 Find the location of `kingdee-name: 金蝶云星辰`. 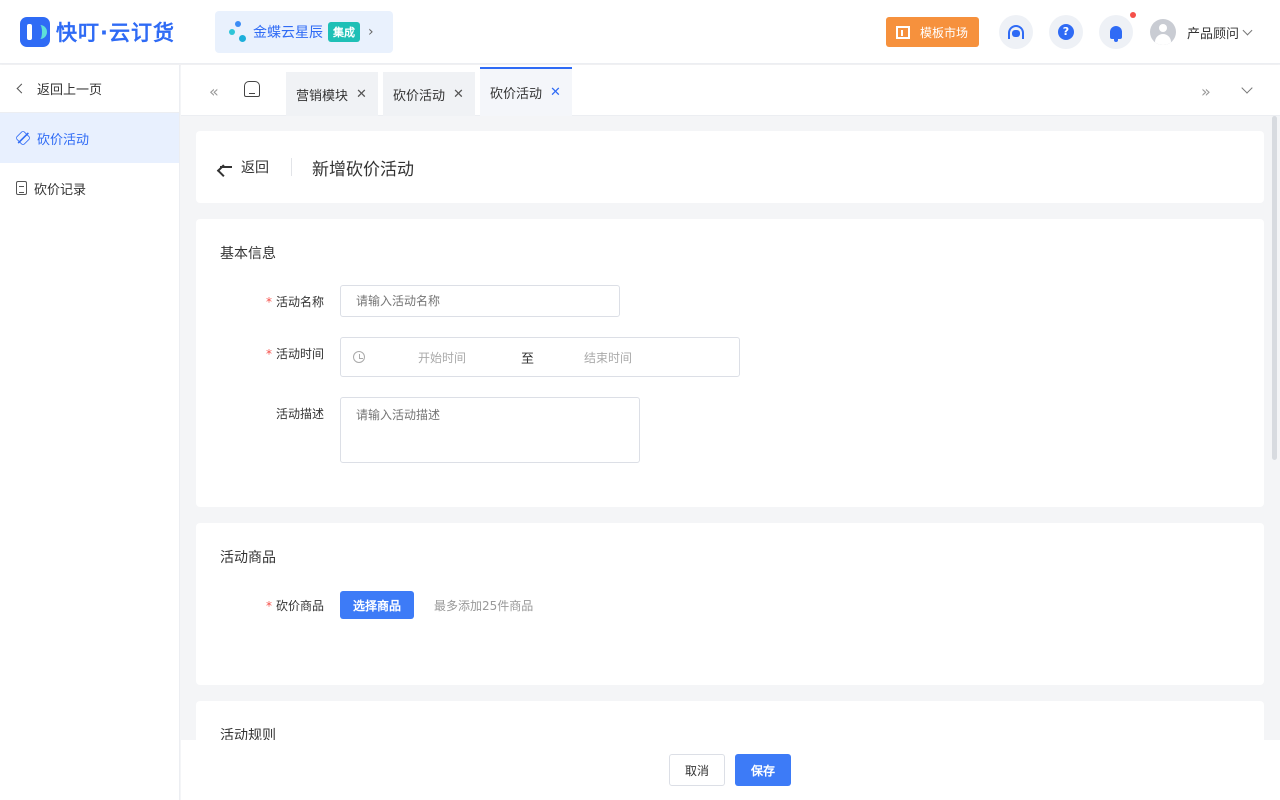

kingdee-name: 金蝶云星辰 is located at coordinates (288, 33).